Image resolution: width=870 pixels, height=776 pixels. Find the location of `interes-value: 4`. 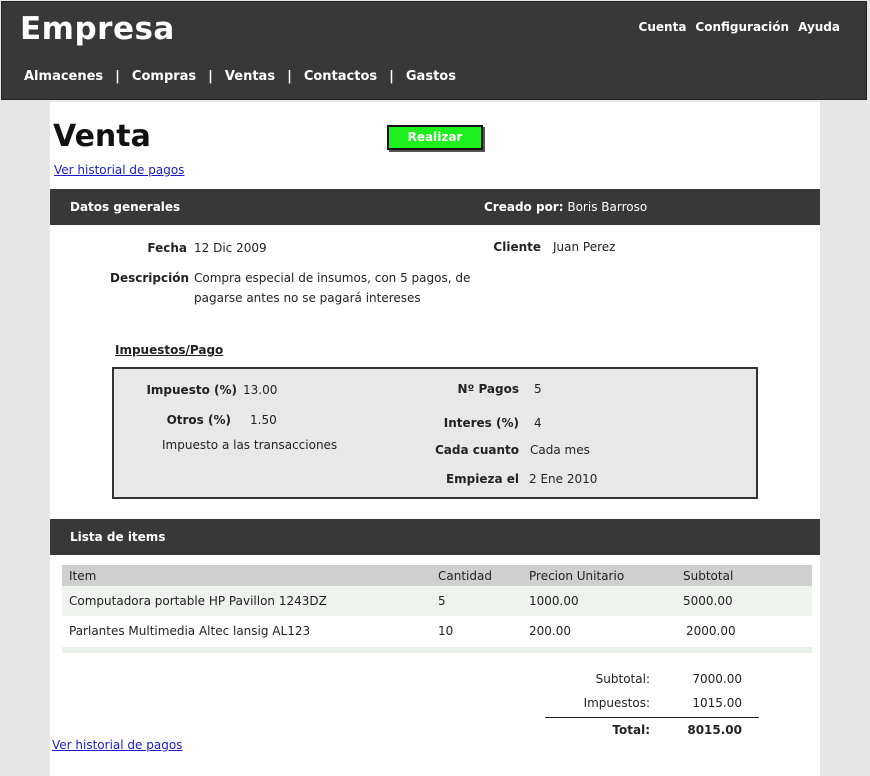

interes-value: 4 is located at coordinates (538, 423).